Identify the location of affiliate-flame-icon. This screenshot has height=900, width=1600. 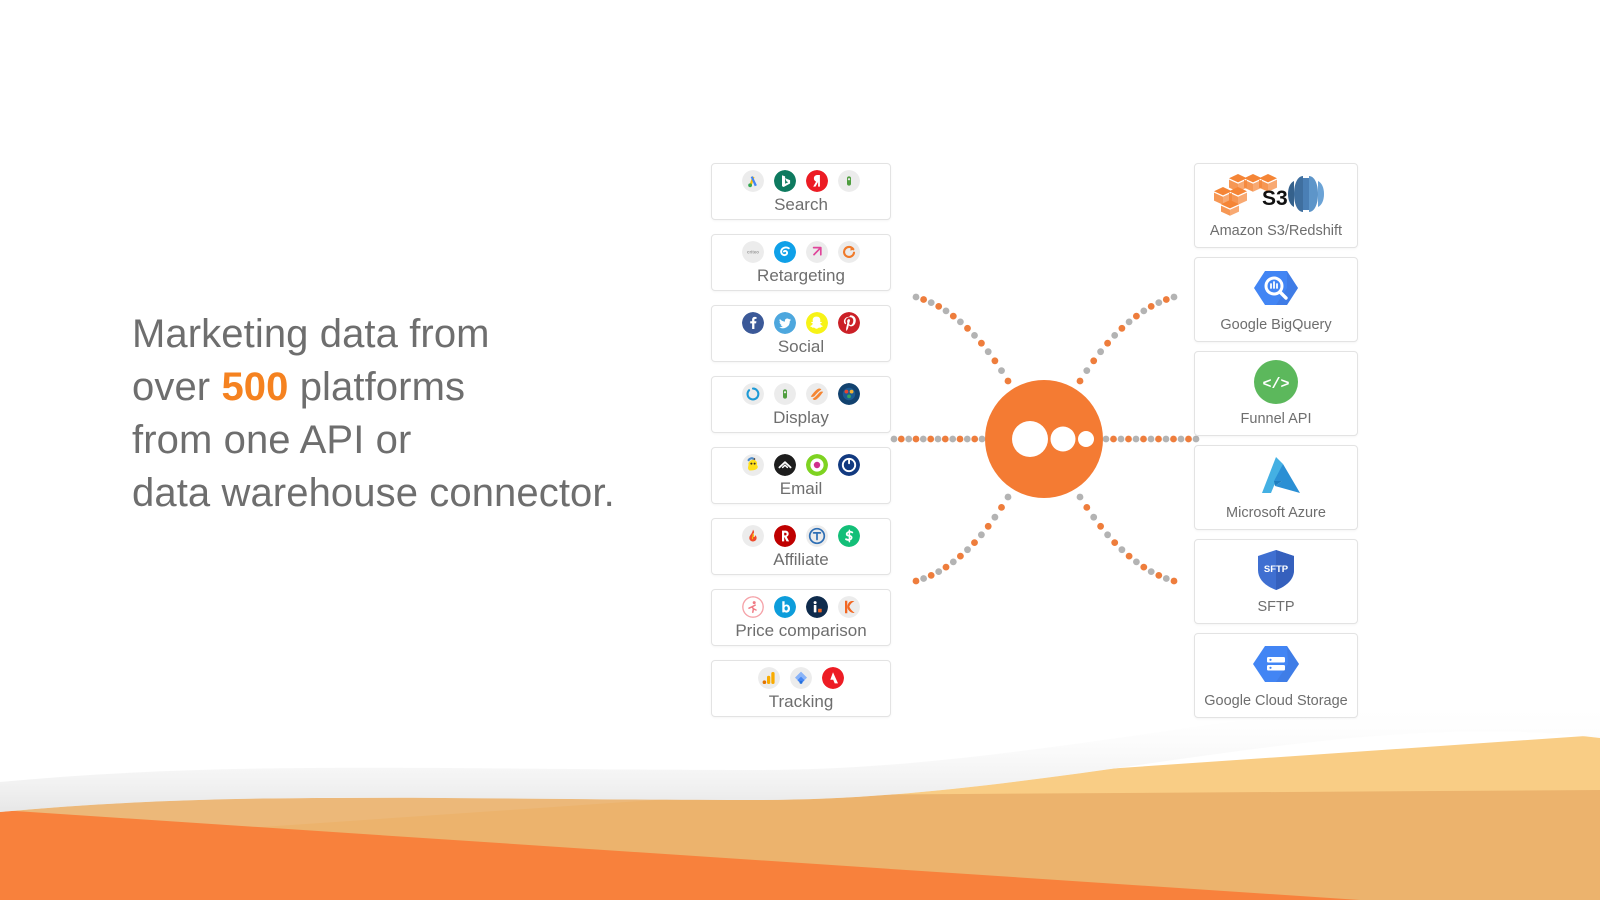
(753, 535).